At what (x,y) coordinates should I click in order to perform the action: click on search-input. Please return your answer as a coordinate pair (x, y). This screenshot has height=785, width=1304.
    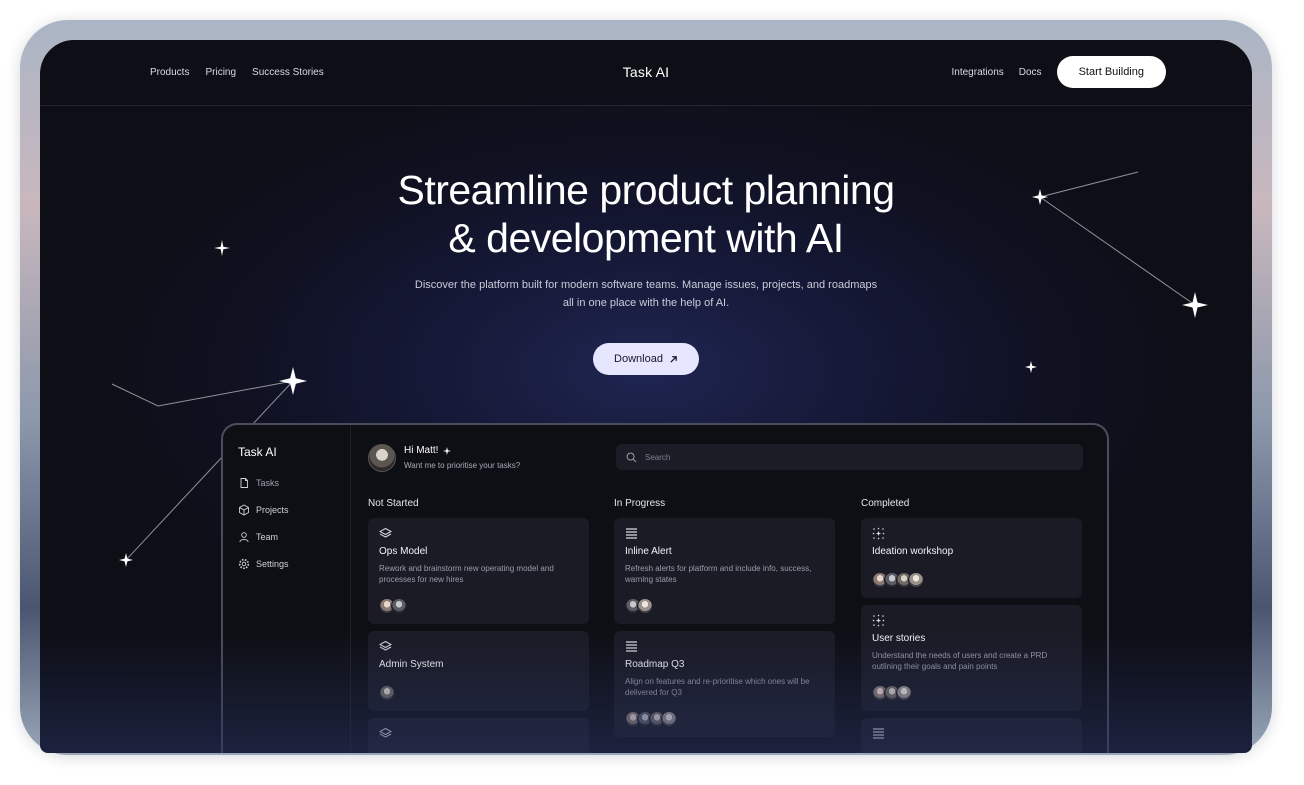
    Looking at the image, I should click on (845, 457).